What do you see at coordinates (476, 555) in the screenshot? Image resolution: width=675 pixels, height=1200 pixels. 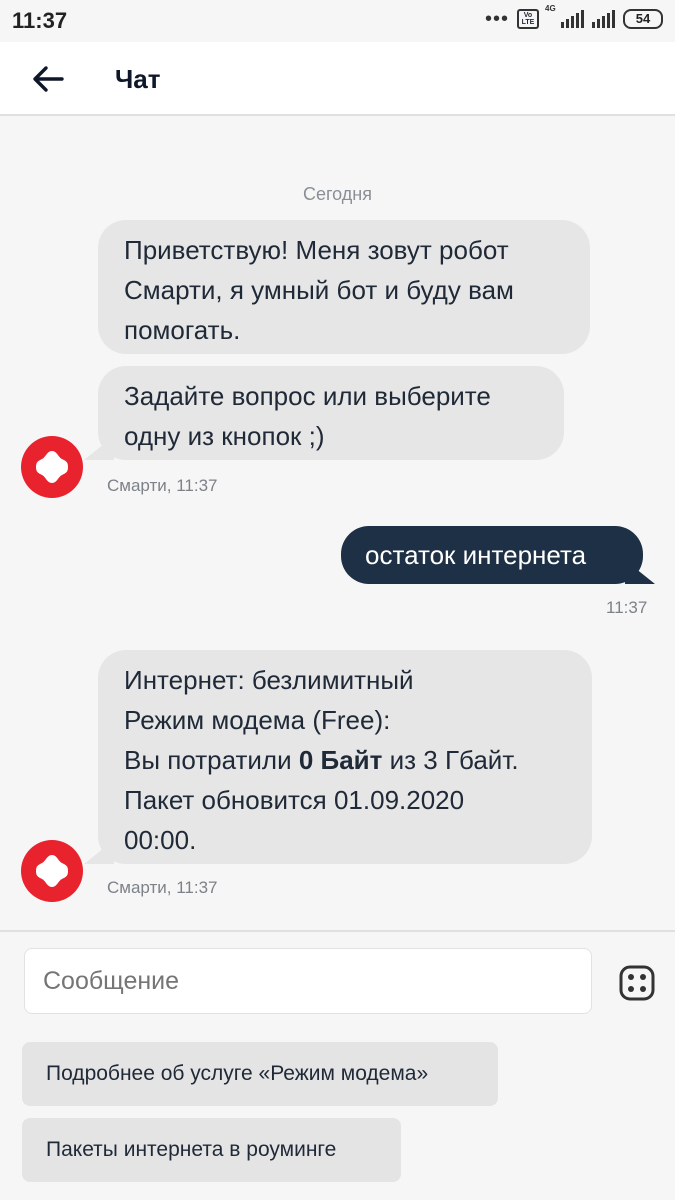 I see `message-text: остаток интернета` at bounding box center [476, 555].